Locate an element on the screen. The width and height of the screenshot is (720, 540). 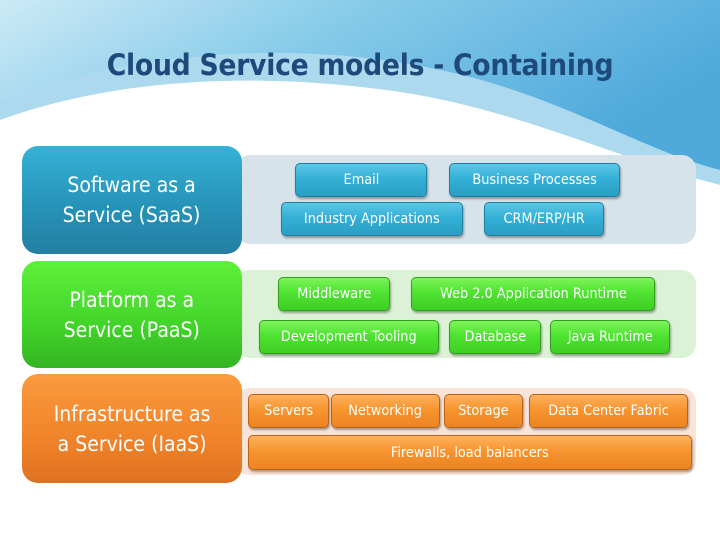
paas-database: Database is located at coordinates (495, 337).